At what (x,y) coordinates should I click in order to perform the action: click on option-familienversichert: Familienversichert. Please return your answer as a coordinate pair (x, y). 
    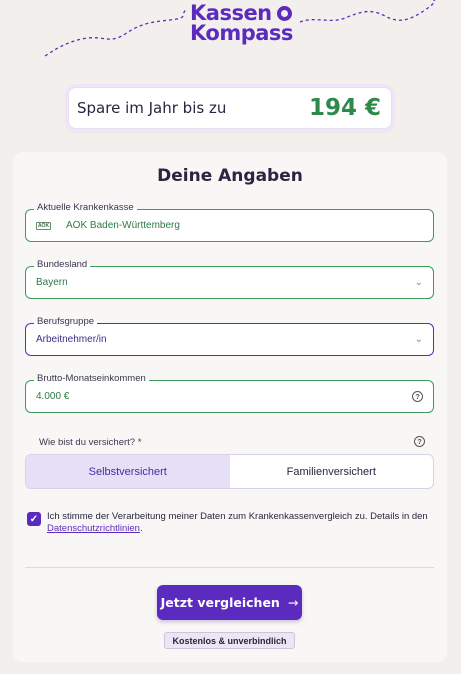
    Looking at the image, I should click on (332, 471).